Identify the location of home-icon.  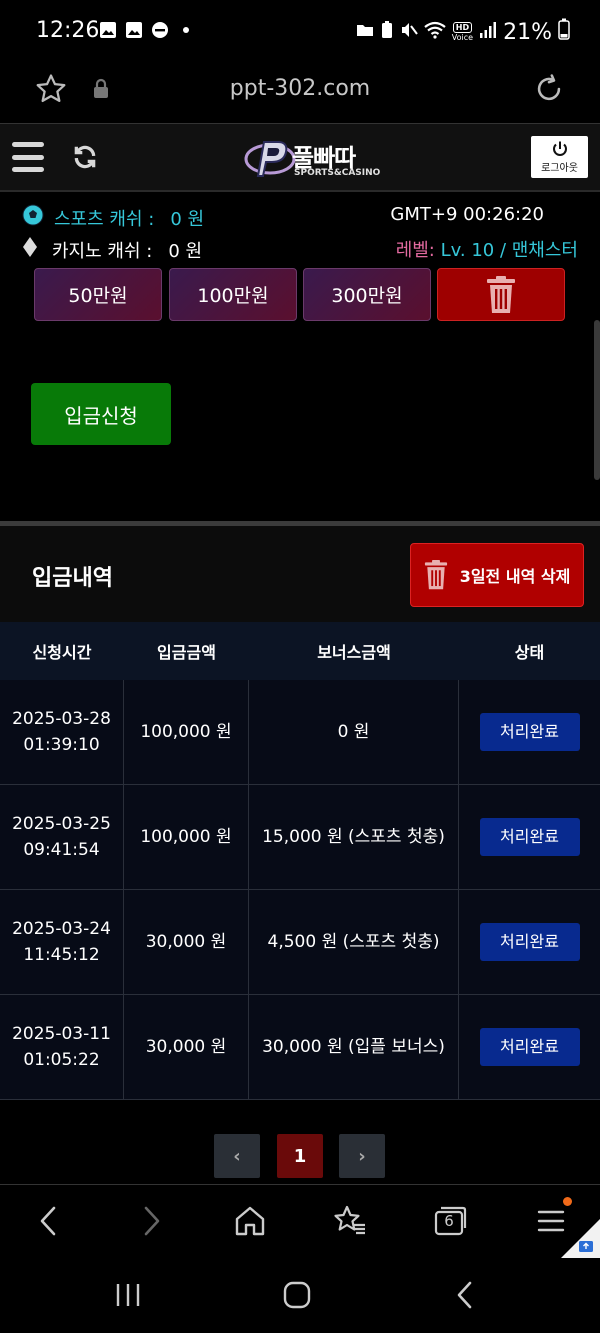
(250, 1223).